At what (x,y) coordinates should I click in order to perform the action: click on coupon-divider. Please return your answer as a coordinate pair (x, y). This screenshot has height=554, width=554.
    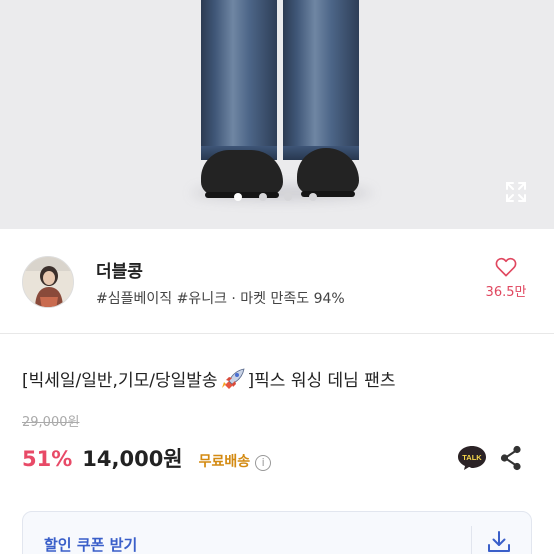
    Looking at the image, I should click on (471, 540).